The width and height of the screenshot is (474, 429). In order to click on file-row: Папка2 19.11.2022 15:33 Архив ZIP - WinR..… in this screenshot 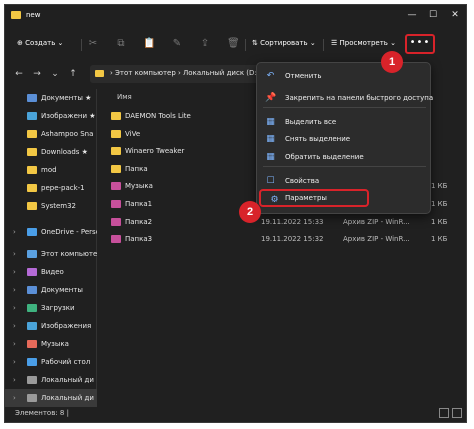, I will do `click(281, 222)`.